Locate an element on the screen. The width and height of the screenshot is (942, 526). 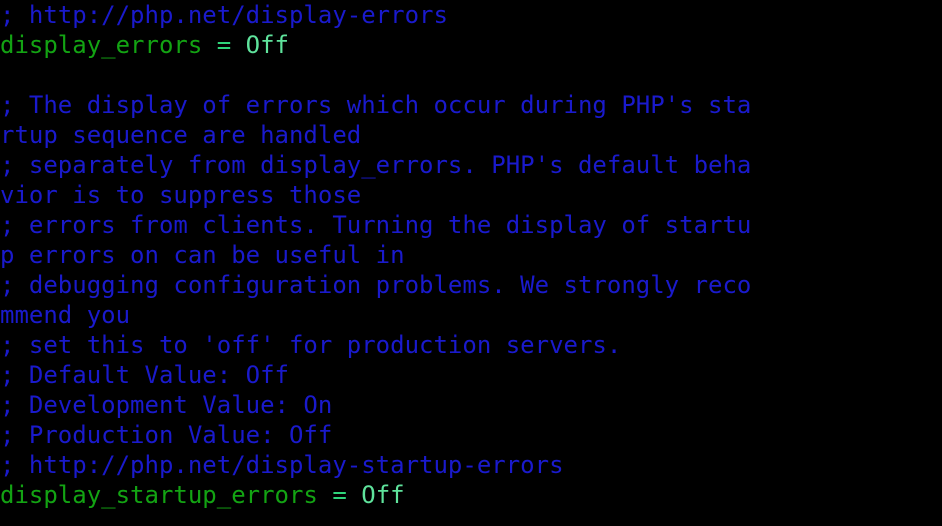
terminal-token-blank is located at coordinates (7, 75).